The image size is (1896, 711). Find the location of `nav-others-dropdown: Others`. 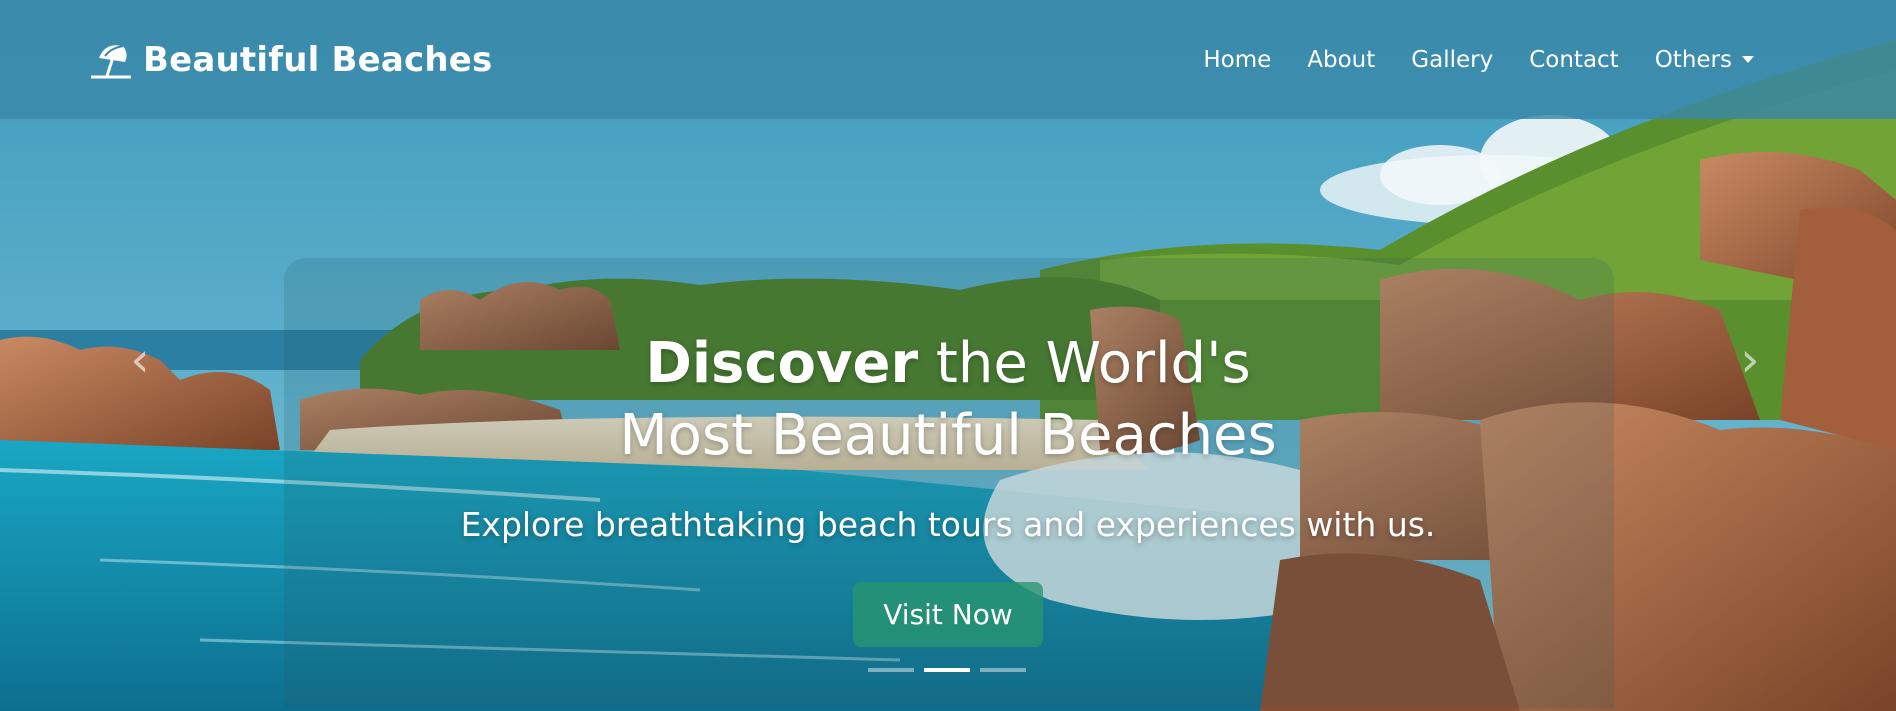

nav-others-dropdown: Others is located at coordinates (1704, 60).